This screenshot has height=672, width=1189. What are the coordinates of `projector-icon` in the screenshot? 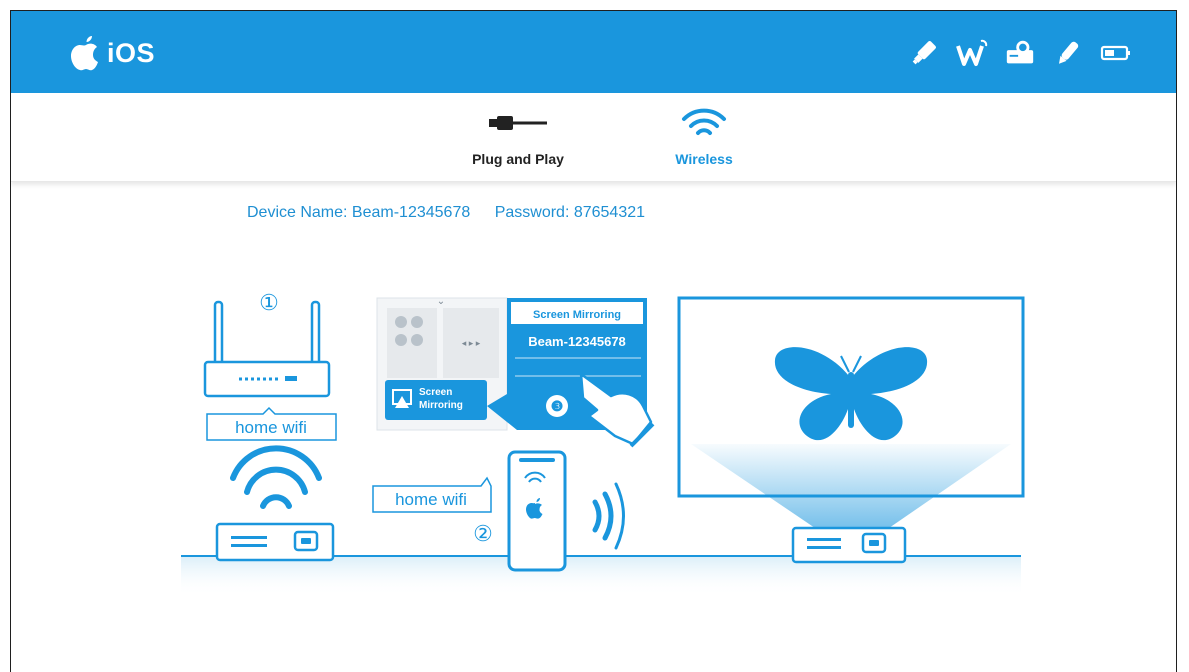 It's located at (1020, 53).